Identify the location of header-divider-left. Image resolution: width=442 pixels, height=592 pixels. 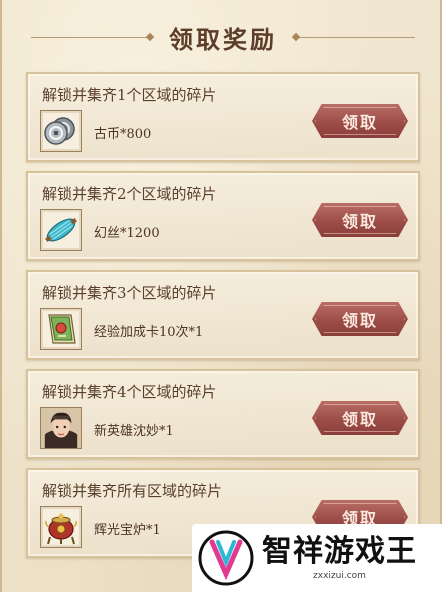
(91, 37).